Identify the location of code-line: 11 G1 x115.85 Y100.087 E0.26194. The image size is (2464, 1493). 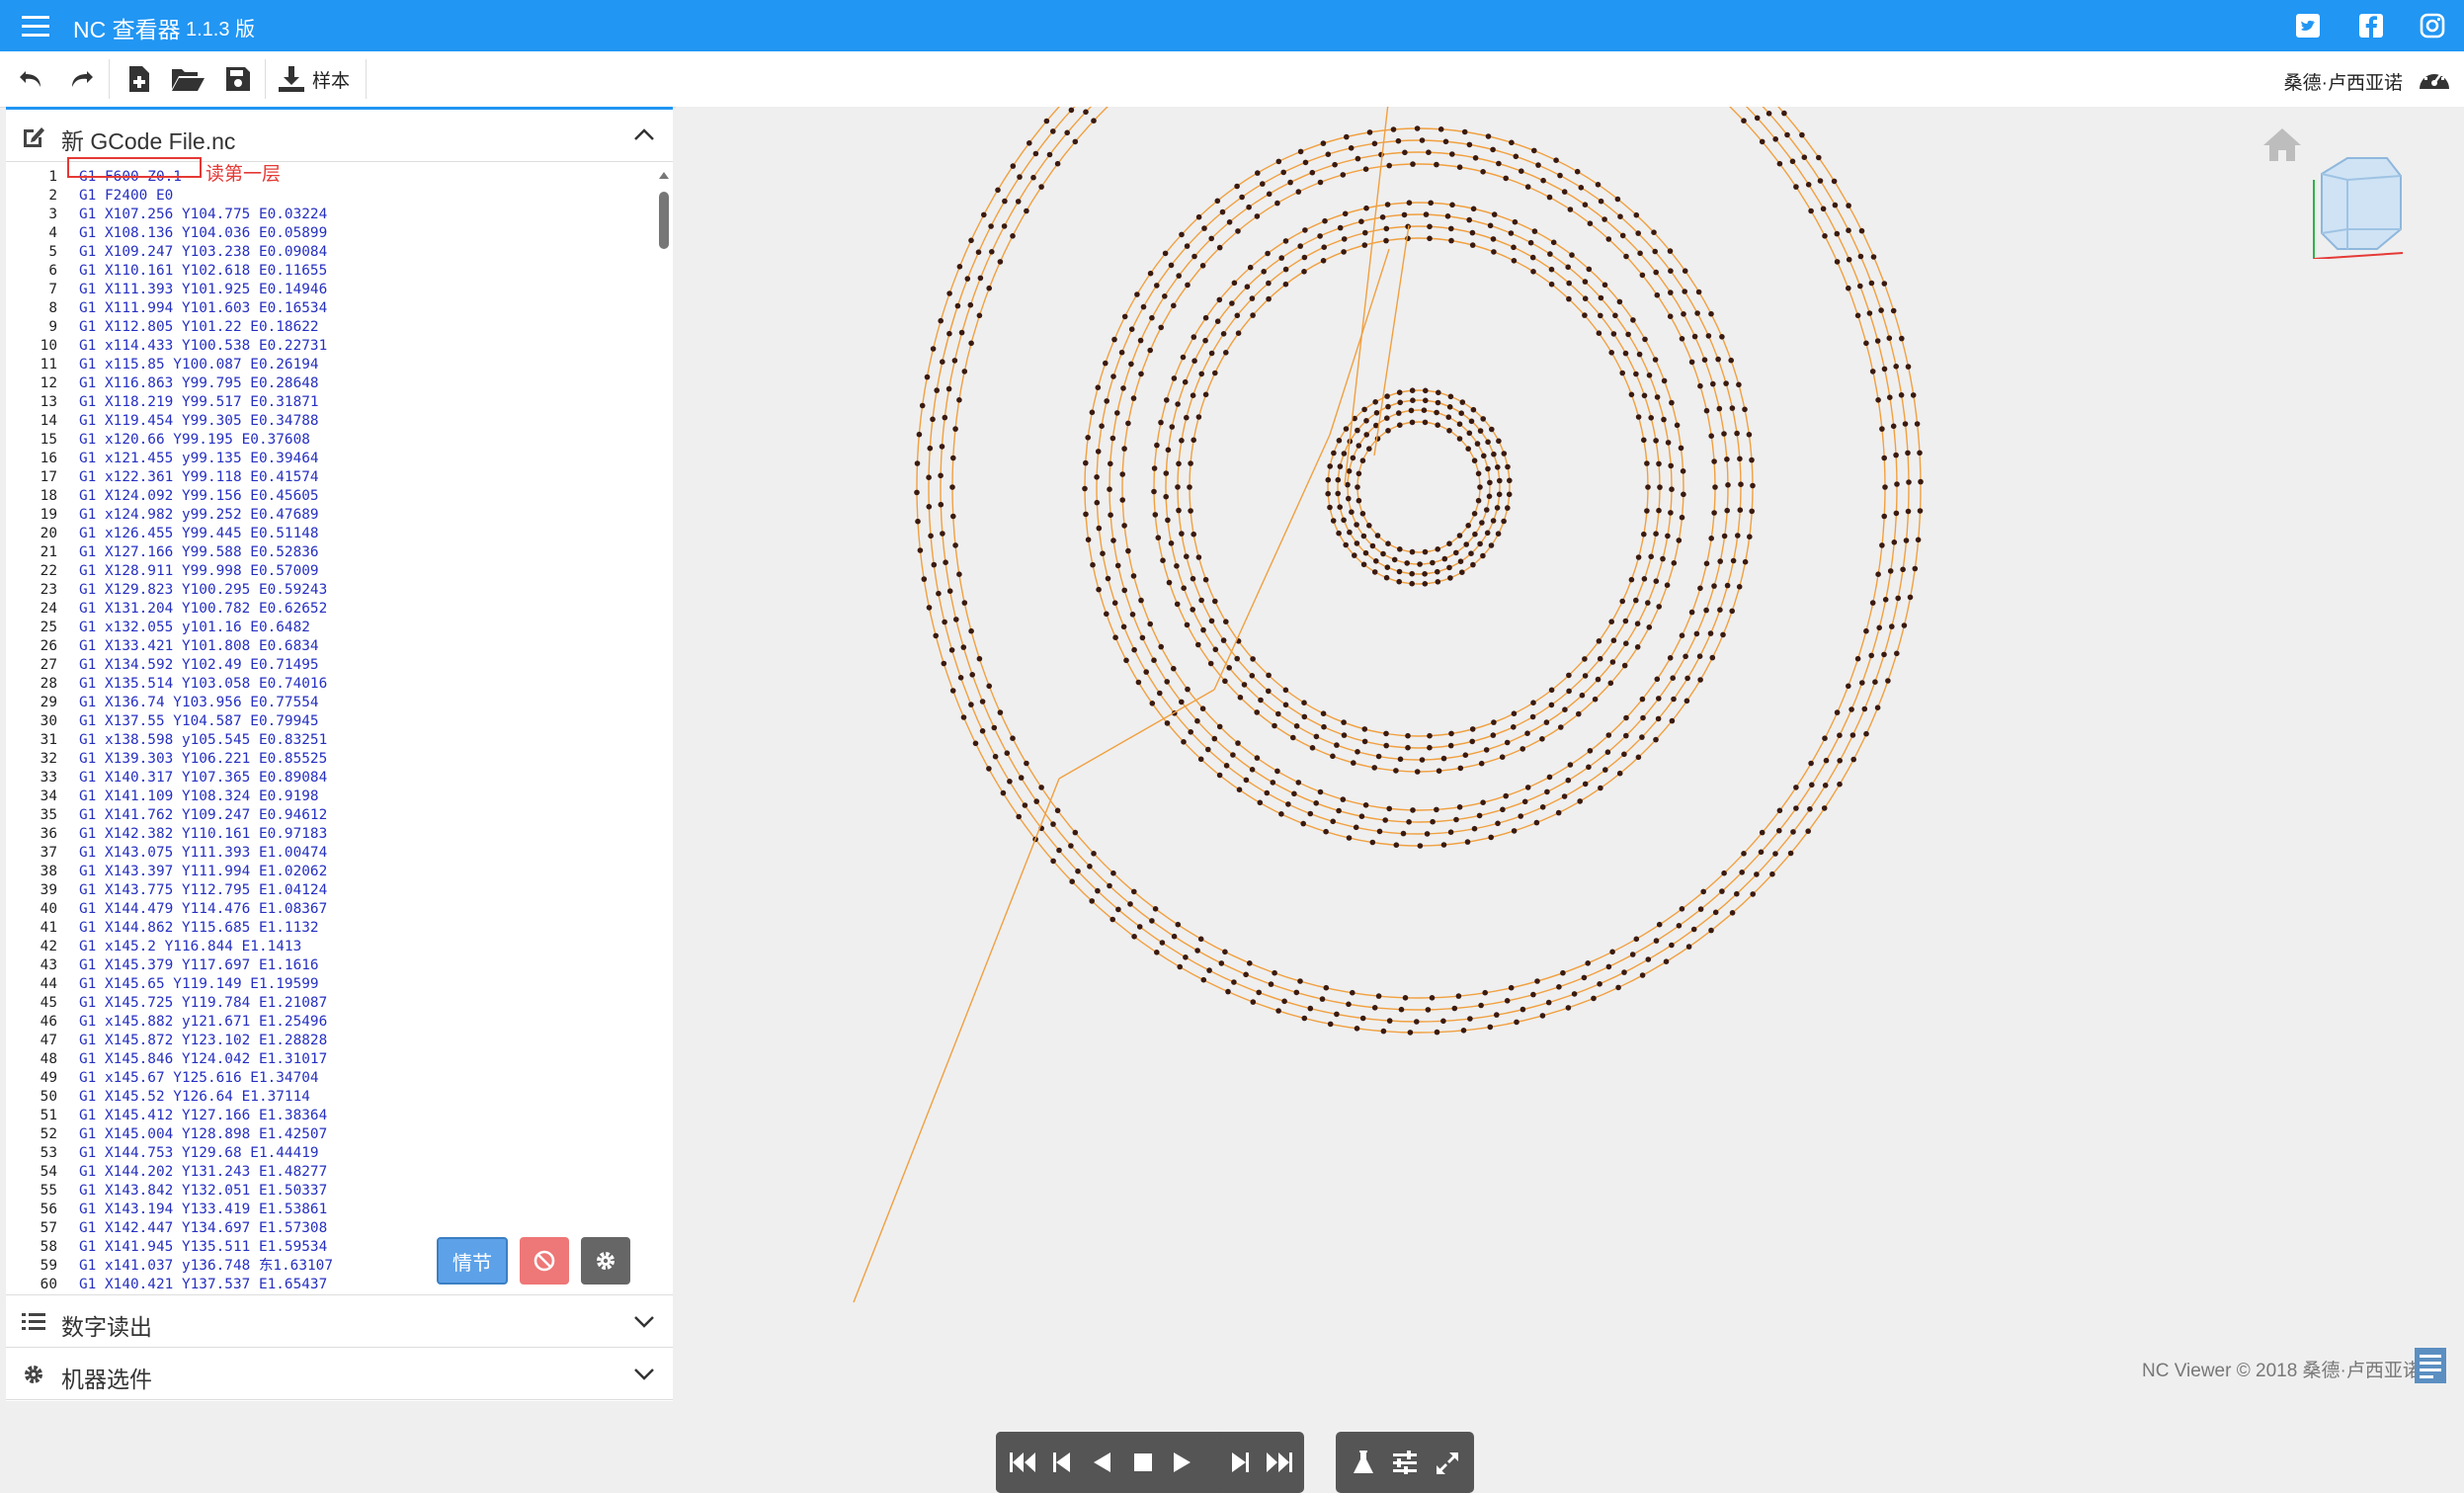
(329, 365).